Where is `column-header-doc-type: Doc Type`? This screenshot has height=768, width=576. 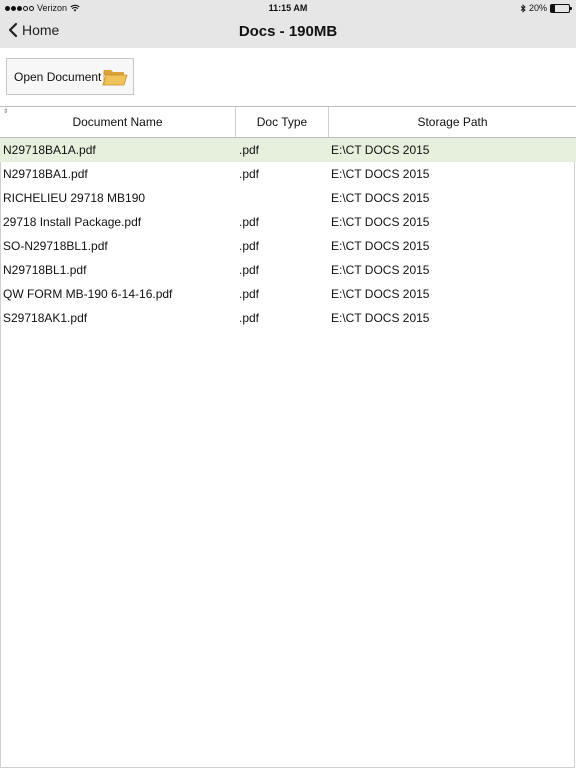
column-header-doc-type: Doc Type is located at coordinates (282, 122).